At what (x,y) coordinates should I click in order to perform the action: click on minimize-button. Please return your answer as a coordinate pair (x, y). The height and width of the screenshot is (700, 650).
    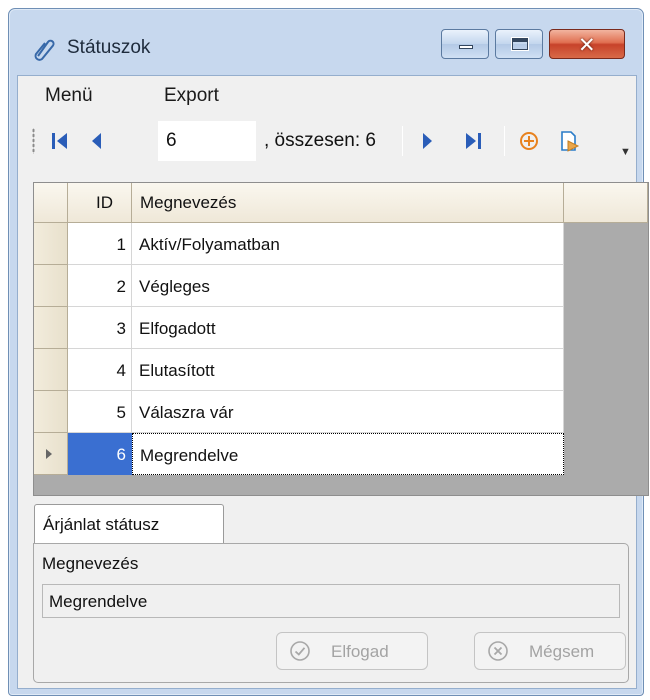
    Looking at the image, I should click on (465, 44).